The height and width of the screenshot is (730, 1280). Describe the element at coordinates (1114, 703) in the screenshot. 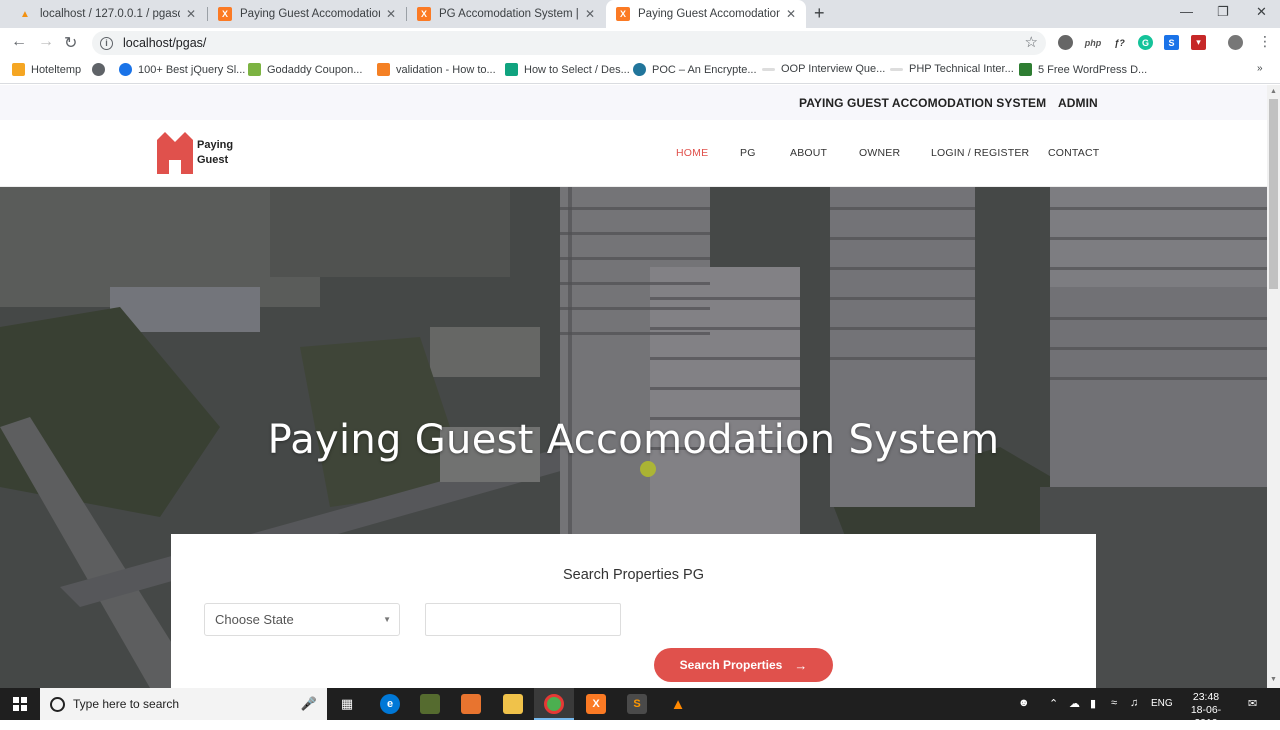

I see `wifi-icon: ≈` at that location.